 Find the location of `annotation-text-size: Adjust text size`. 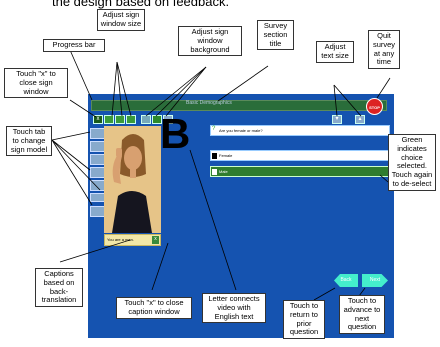

annotation-text-size: Adjust text size is located at coordinates (335, 52).